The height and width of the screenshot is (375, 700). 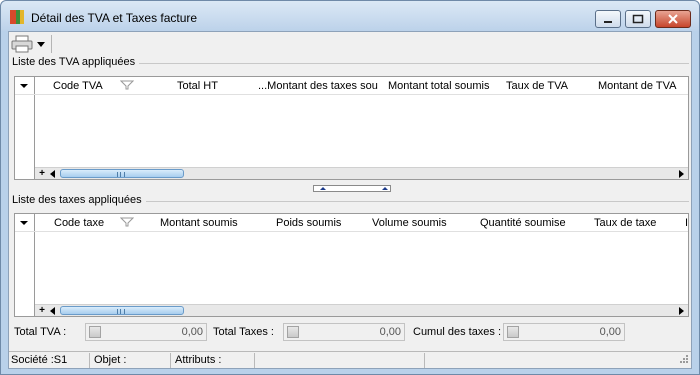 I want to click on total-taxes-checkbox, so click(x=293, y=332).